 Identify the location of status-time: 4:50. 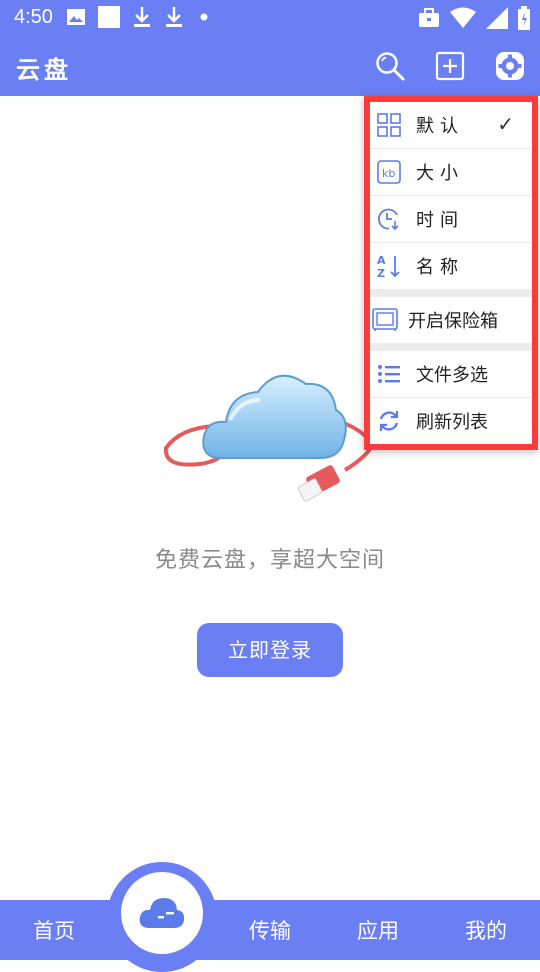
(33, 17).